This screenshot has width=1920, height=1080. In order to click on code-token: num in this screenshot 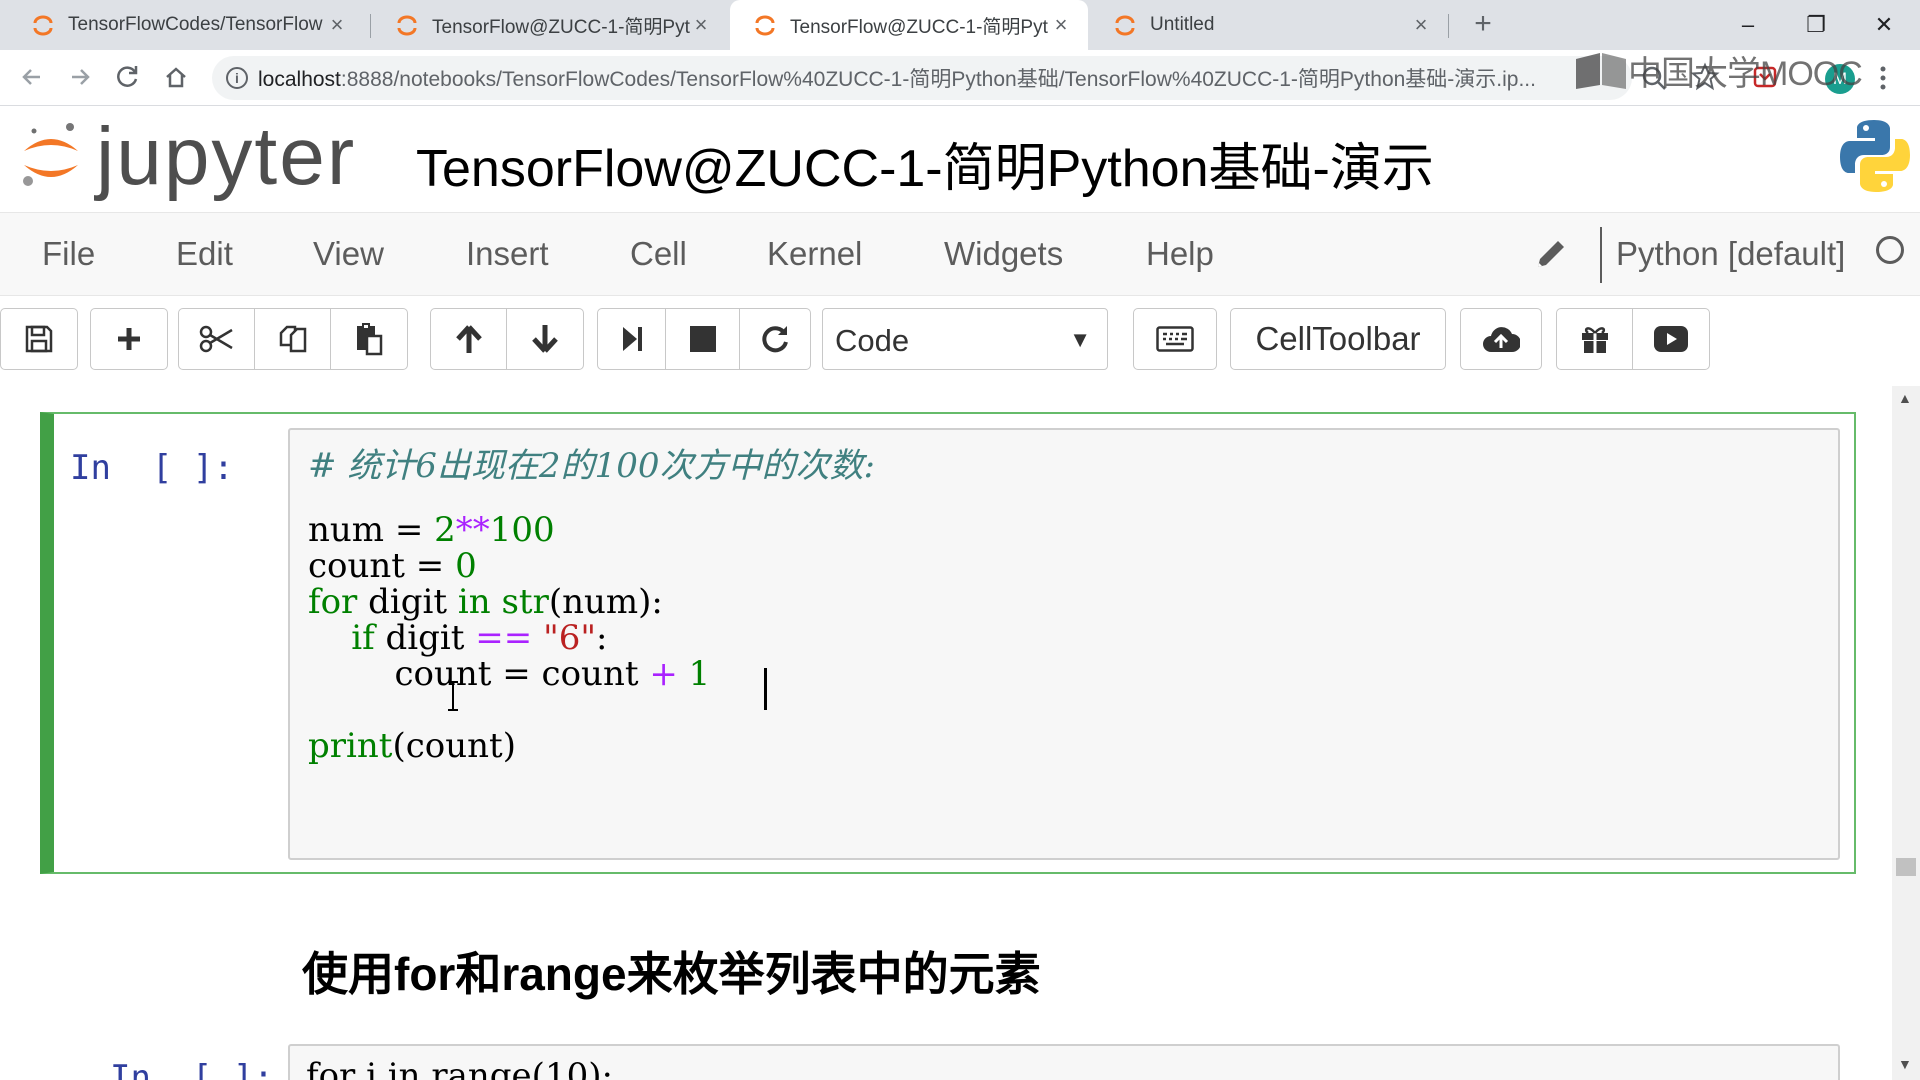, I will do `click(346, 530)`.